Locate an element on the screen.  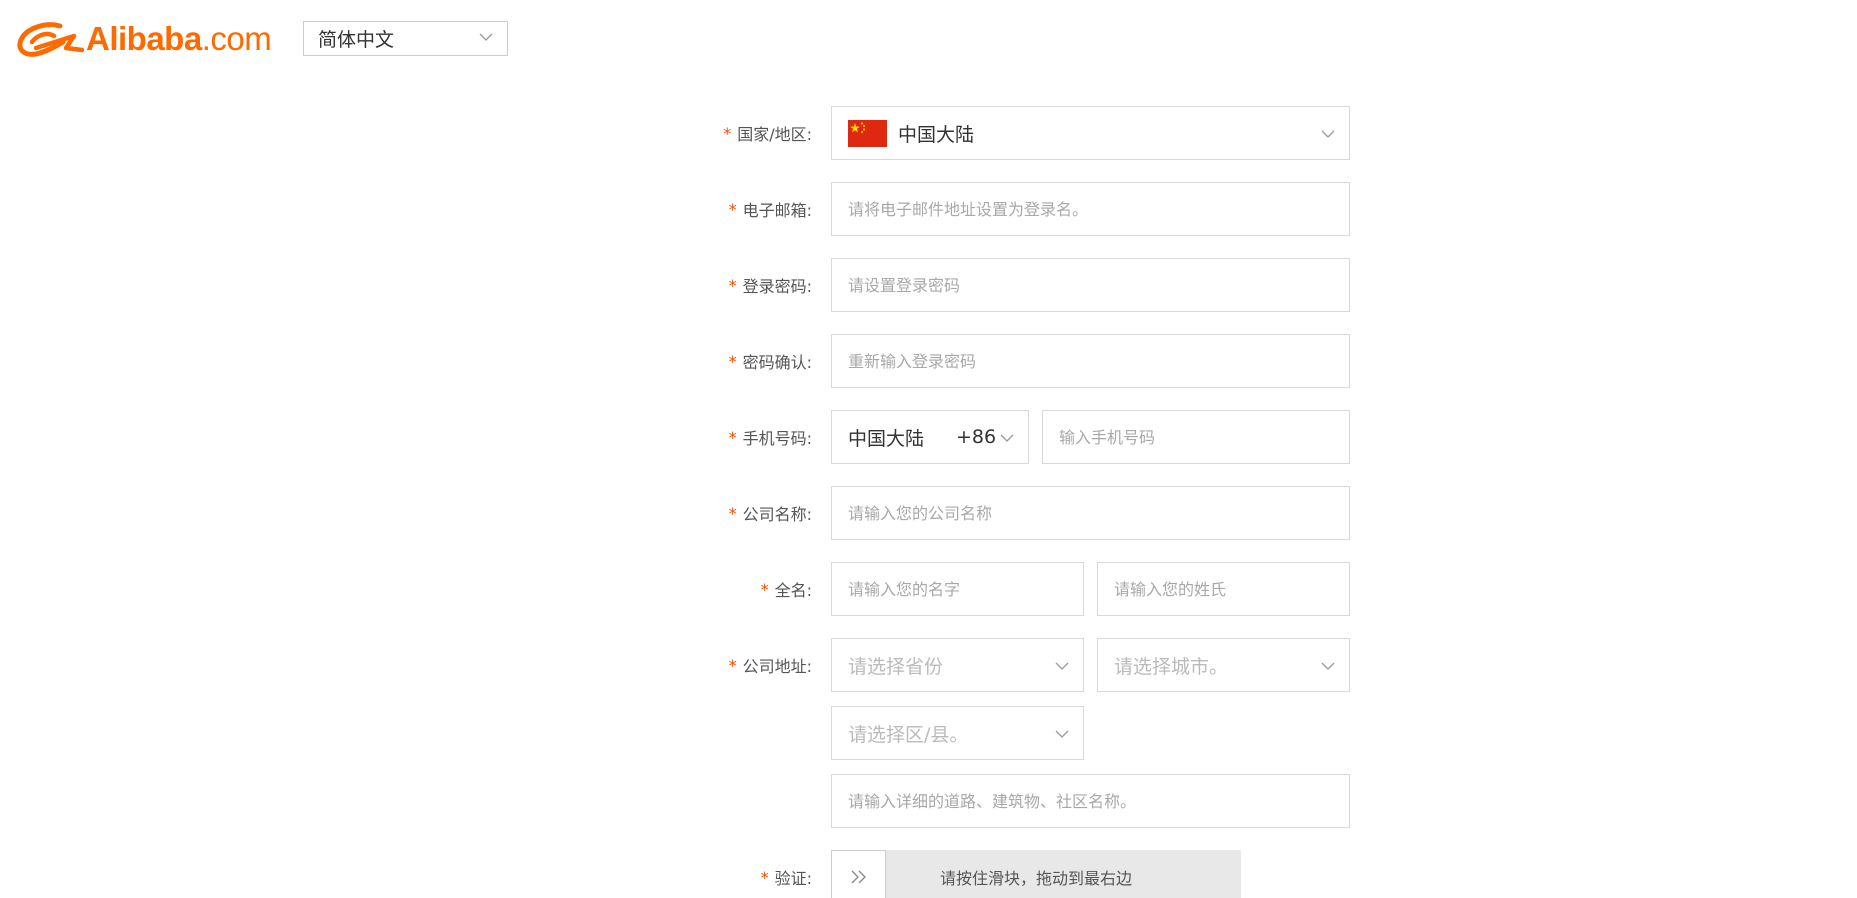
alibaba-logo-icon is located at coordinates (50, 39).